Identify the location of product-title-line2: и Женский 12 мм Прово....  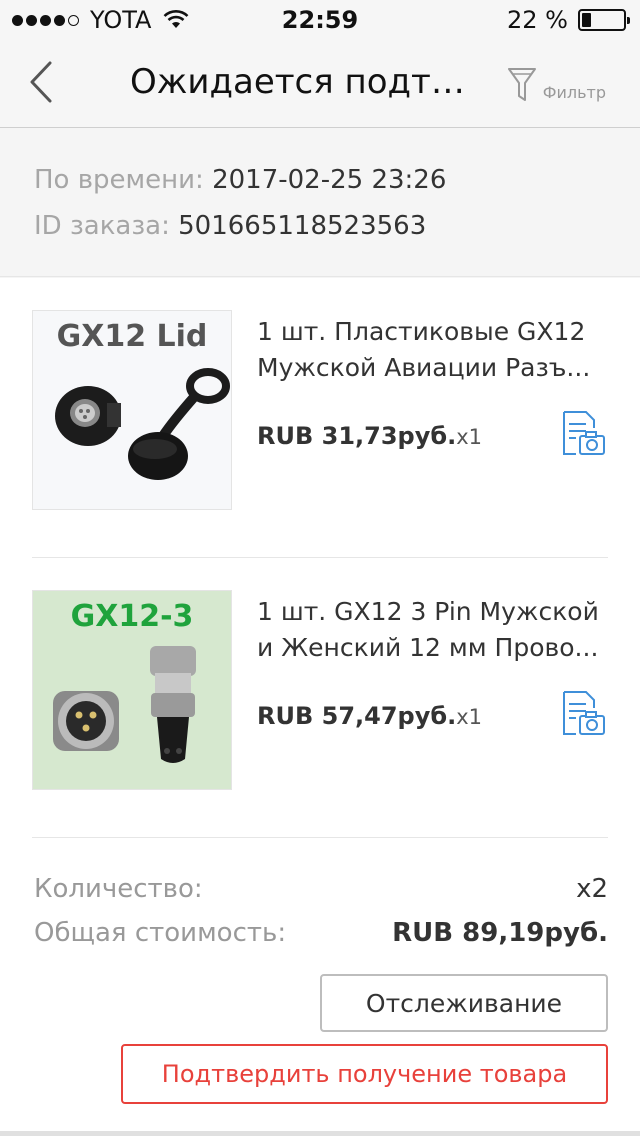
(428, 647).